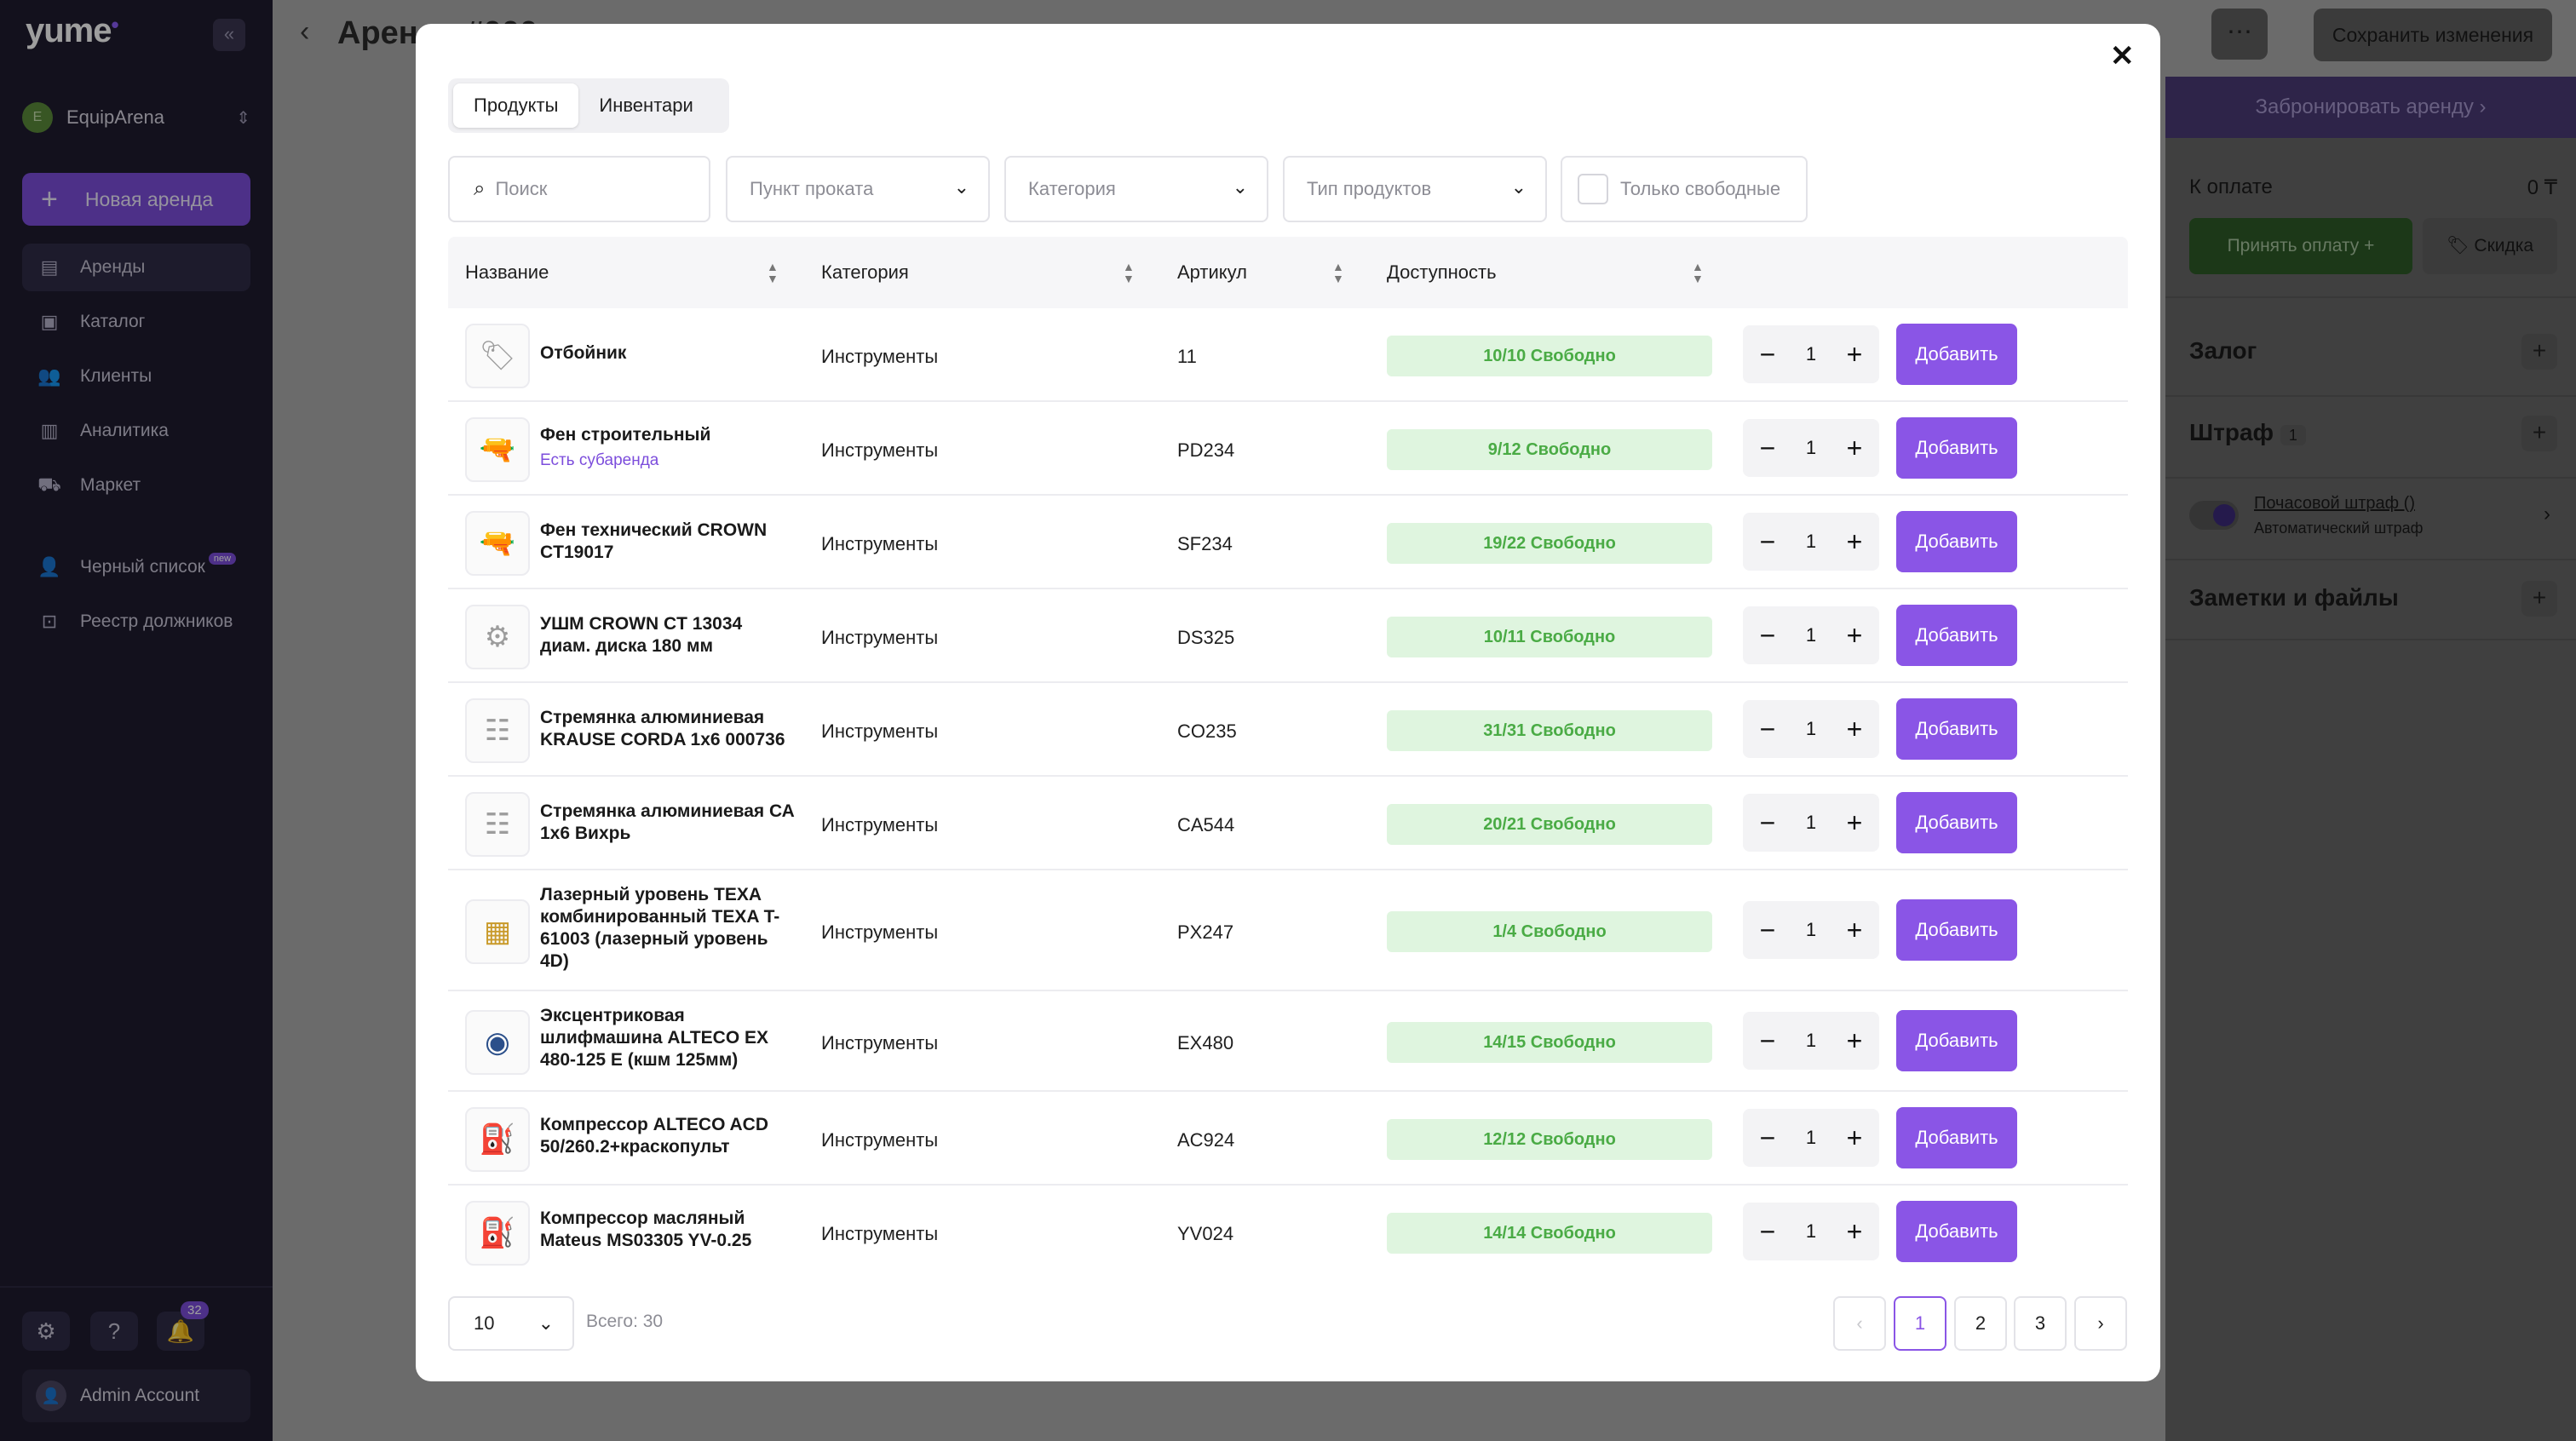 This screenshot has width=2576, height=1441. I want to click on sidebar-item-clients: 👥 Клиенты, so click(136, 376).